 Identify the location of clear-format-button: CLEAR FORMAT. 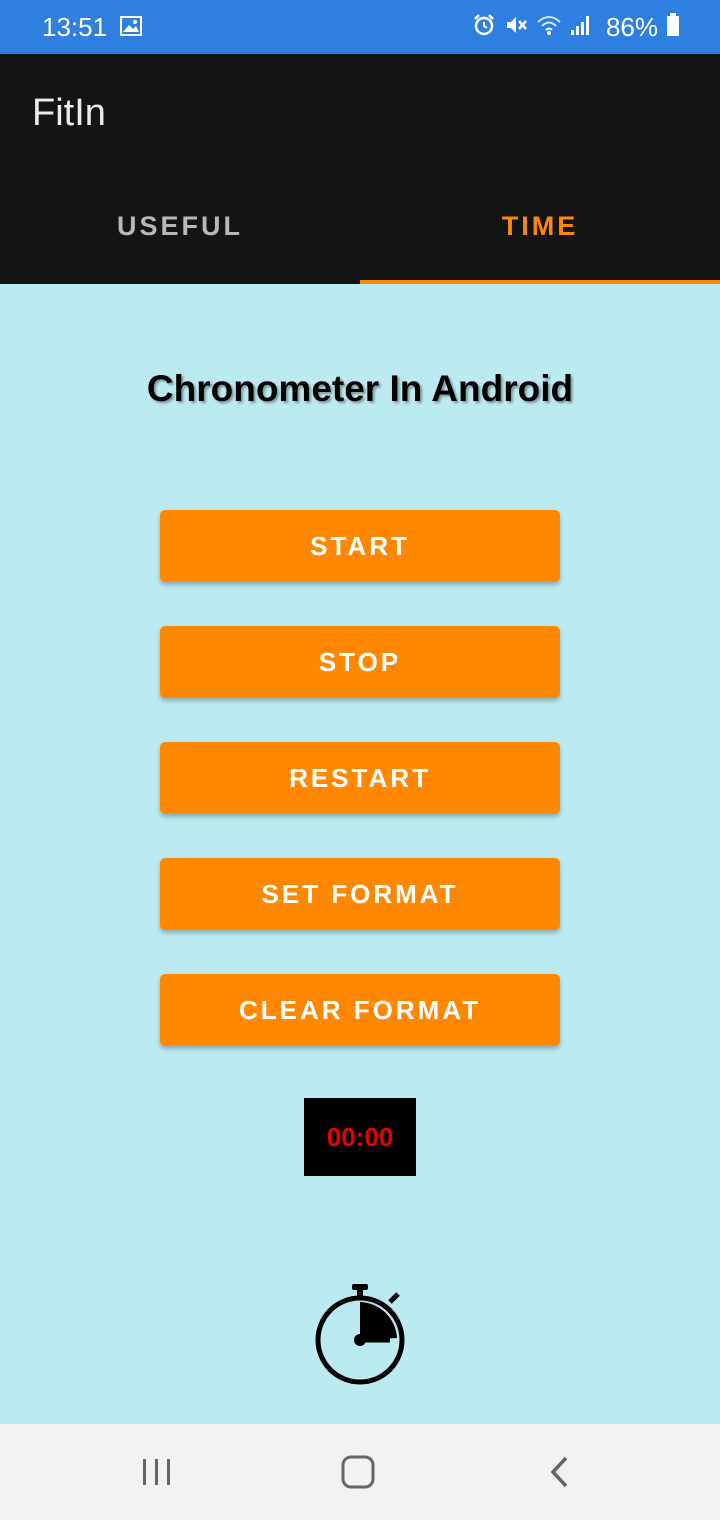
(360, 1010).